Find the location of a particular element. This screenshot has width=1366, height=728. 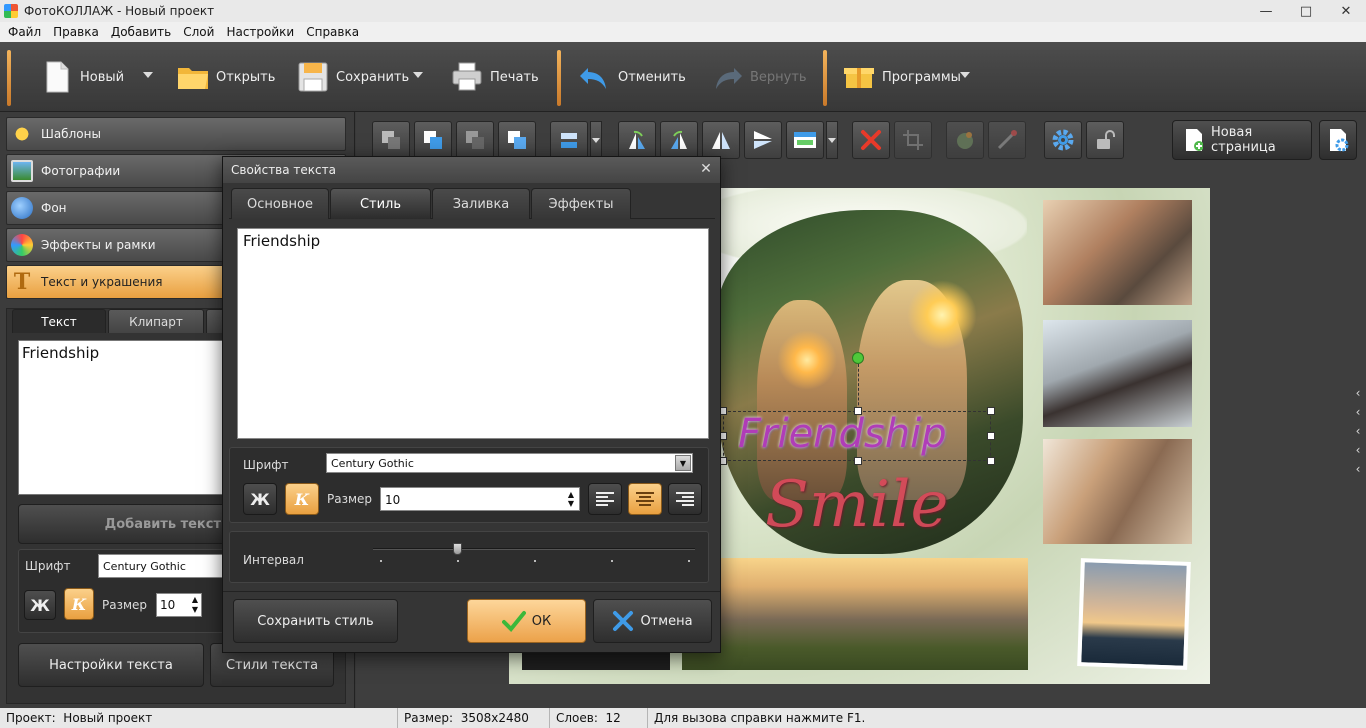

layer-back-button is located at coordinates (391, 140).